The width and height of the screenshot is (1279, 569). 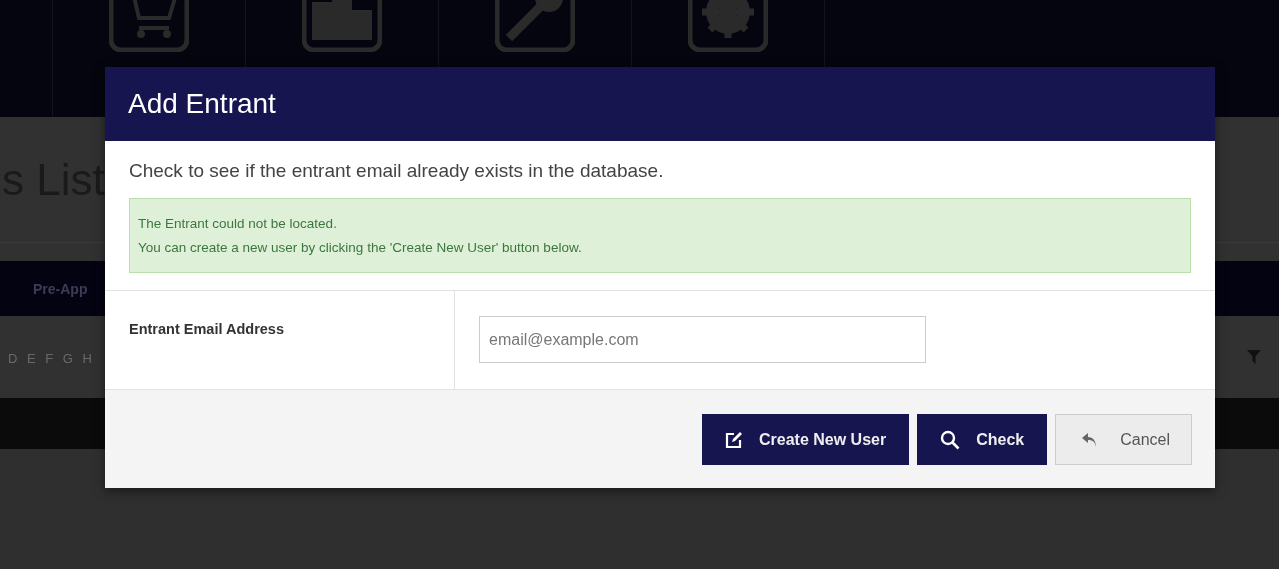 I want to click on check-button: Check, so click(x=982, y=439).